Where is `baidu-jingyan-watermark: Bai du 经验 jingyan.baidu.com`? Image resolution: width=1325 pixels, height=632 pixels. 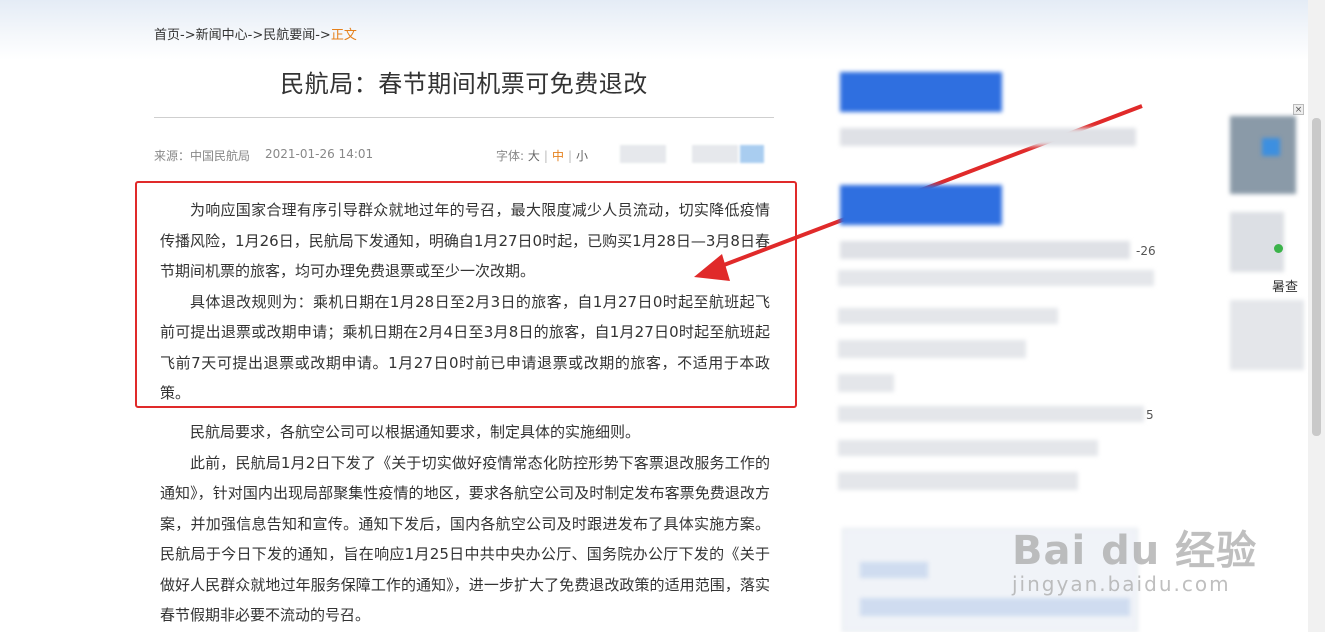
baidu-jingyan-watermark: Bai du 经验 jingyan.baidu.com is located at coordinates (1135, 563).